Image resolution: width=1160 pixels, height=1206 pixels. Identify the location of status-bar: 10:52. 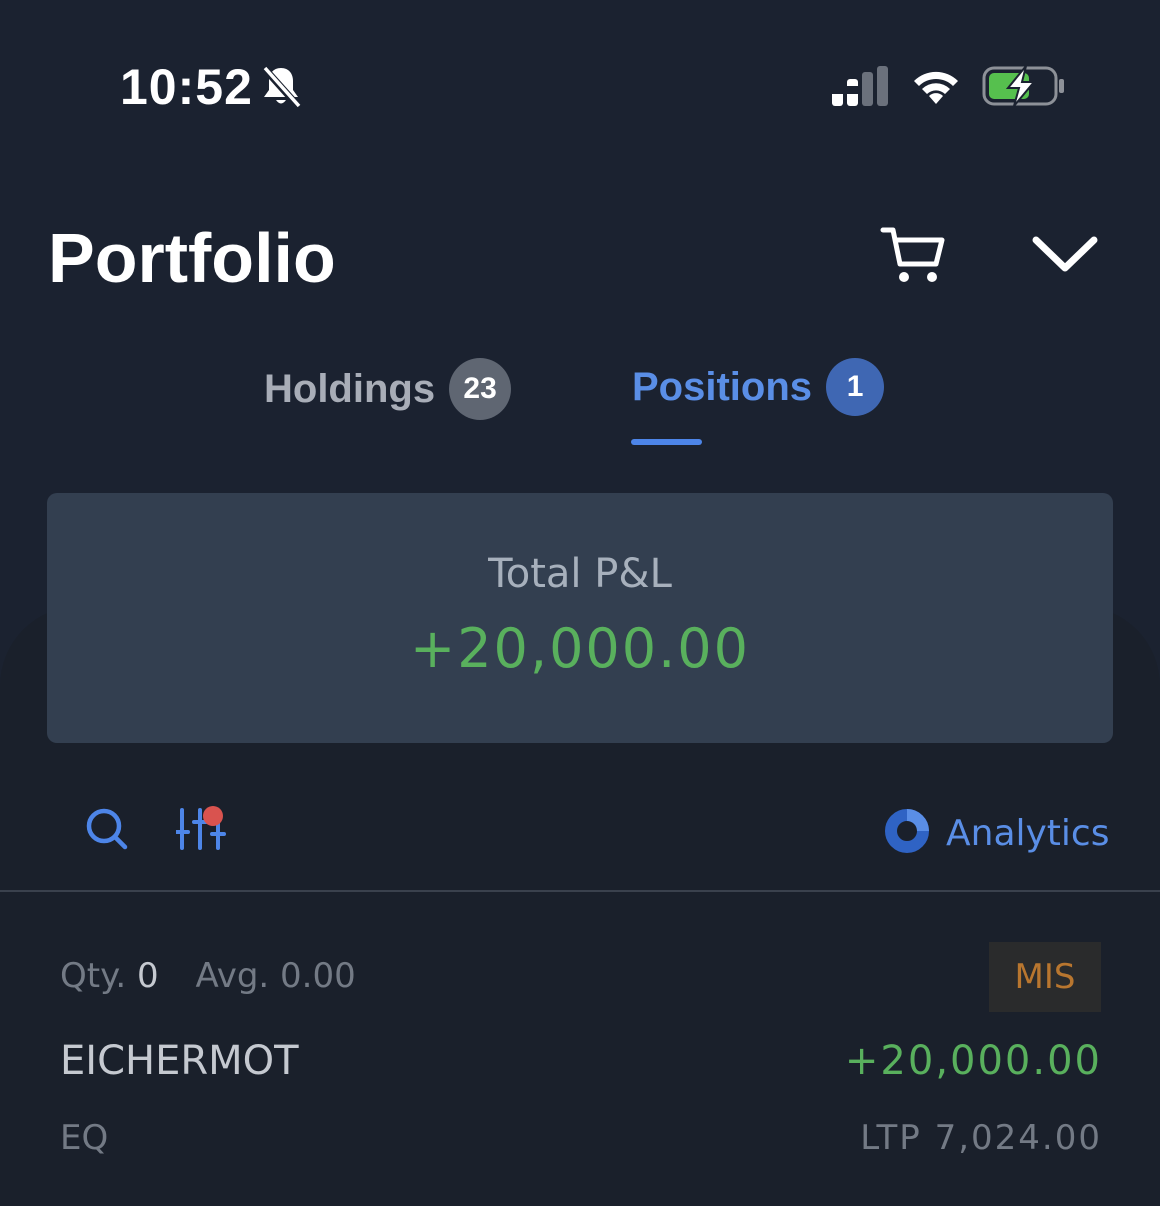
(580, 75).